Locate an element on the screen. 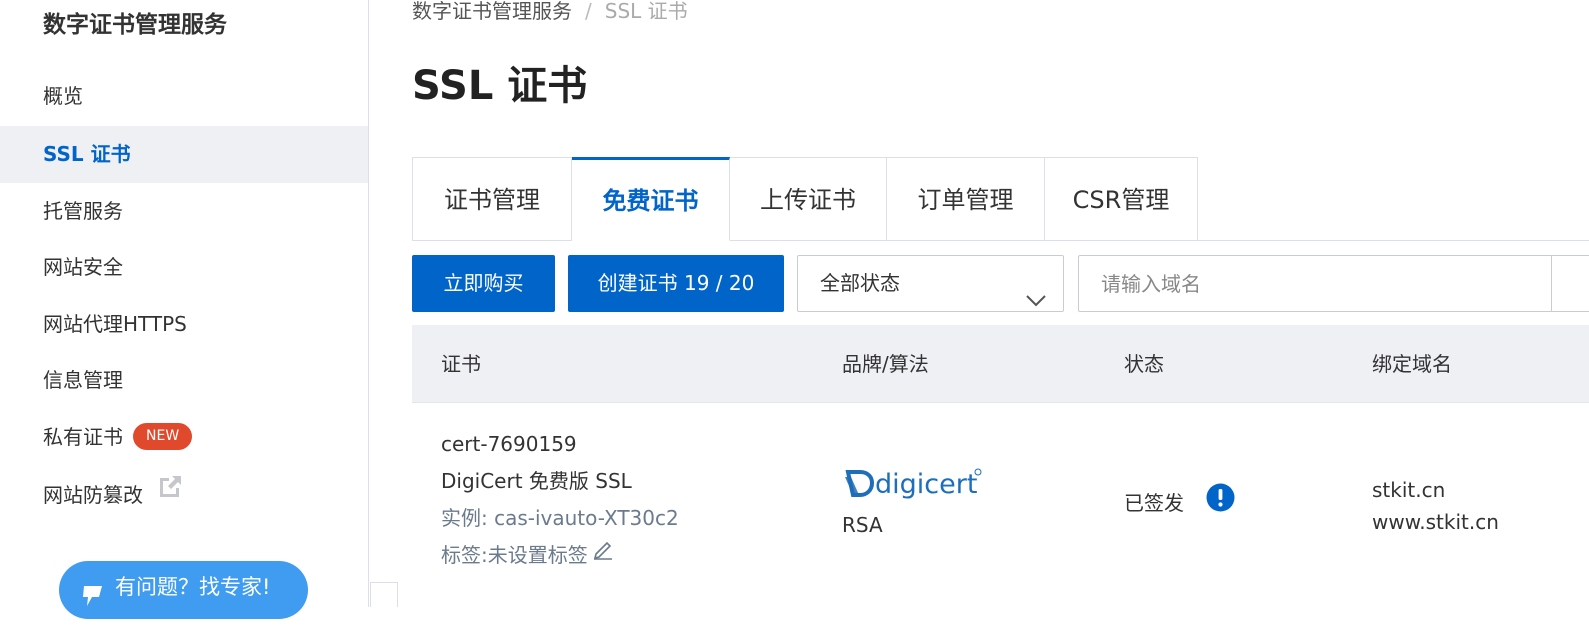 This screenshot has height=627, width=1589. tab-csr-management: CSR管理 is located at coordinates (1121, 199).